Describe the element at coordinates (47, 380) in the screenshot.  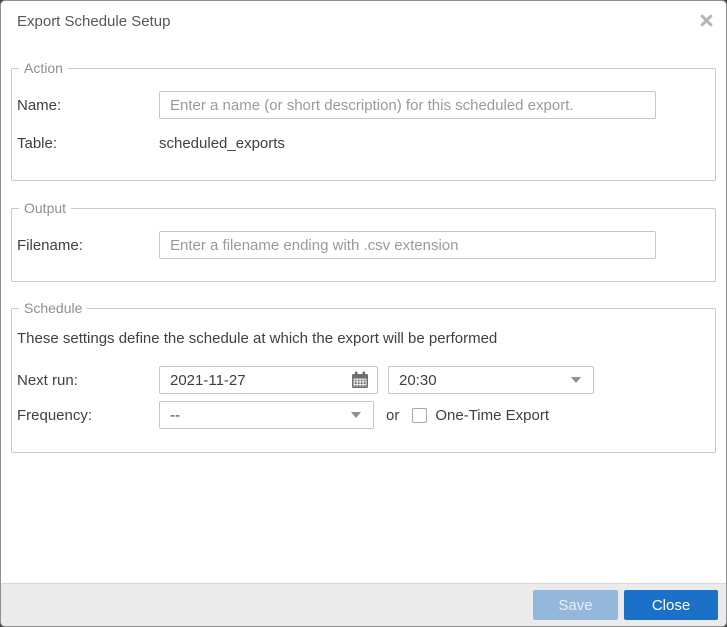
I see `next-run-label: Next run:` at that location.